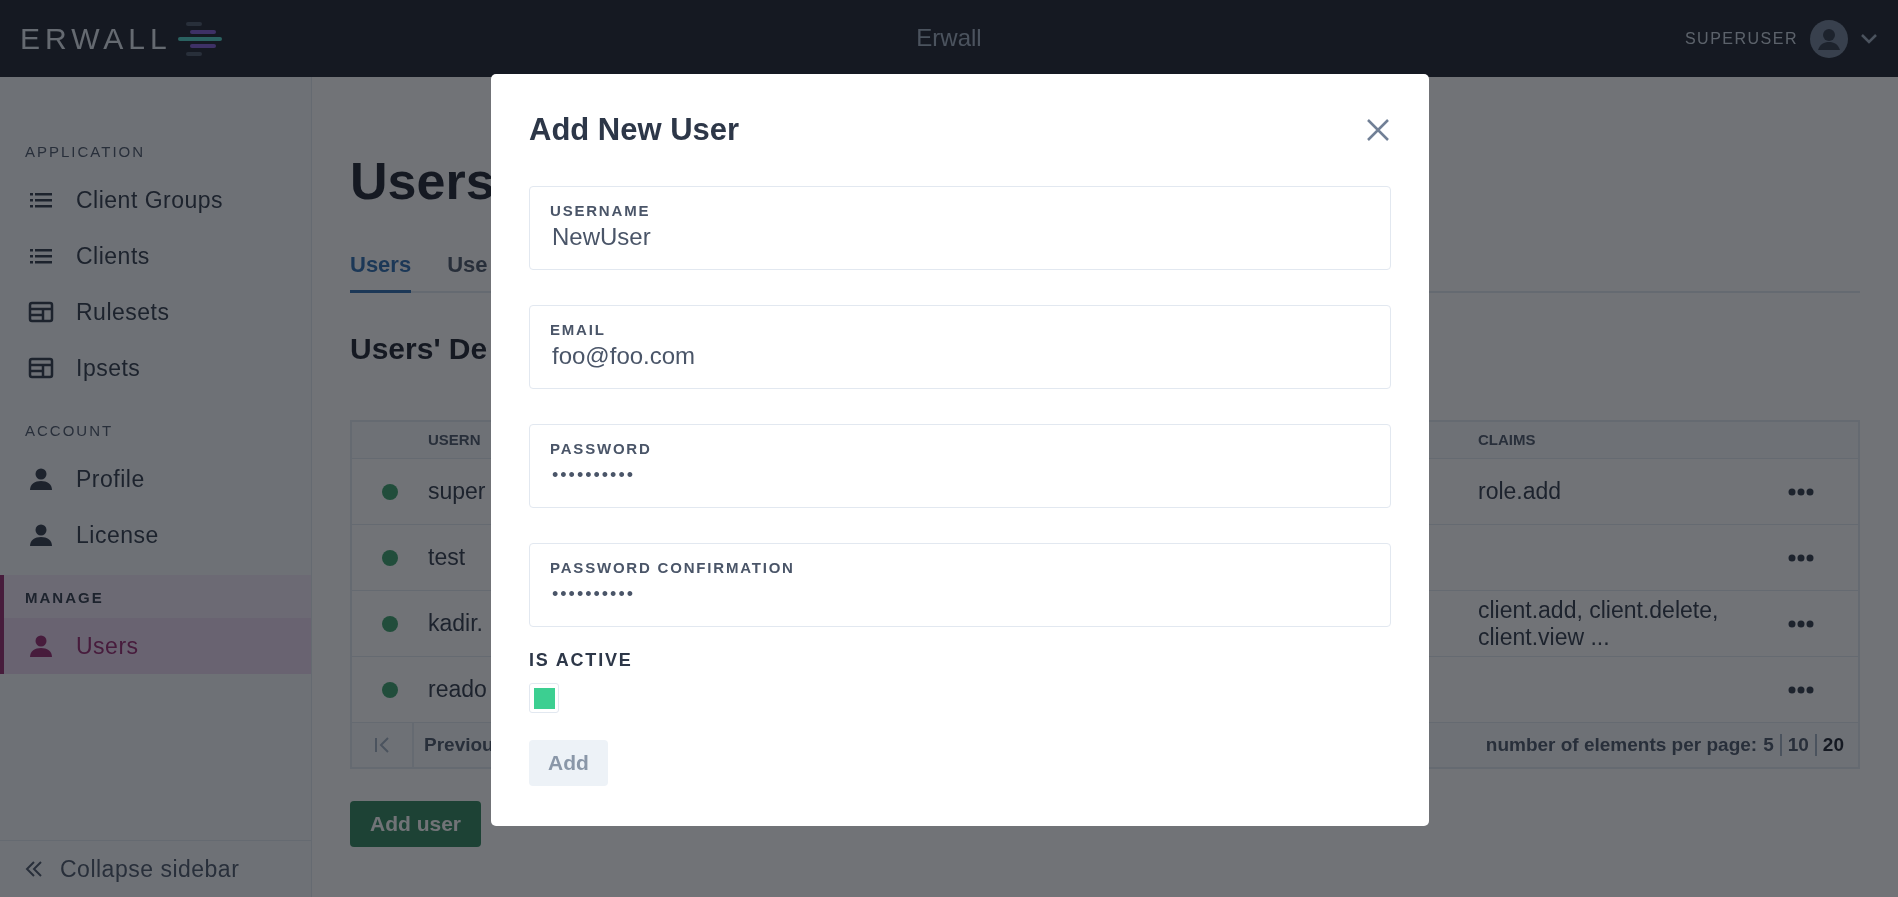 Image resolution: width=1898 pixels, height=897 pixels. I want to click on table-cell: test, so click(447, 557).